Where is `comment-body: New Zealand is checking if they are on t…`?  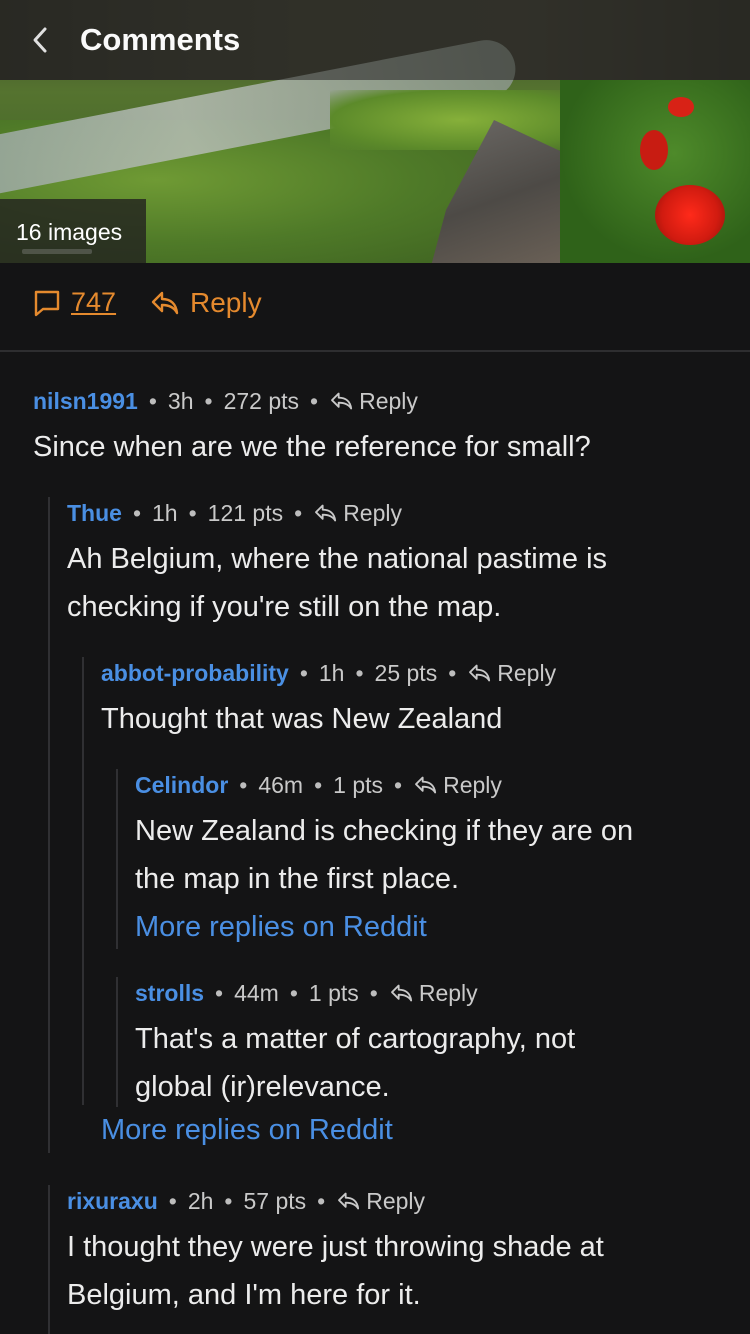 comment-body: New Zealand is checking if they are on t… is located at coordinates (440, 855).